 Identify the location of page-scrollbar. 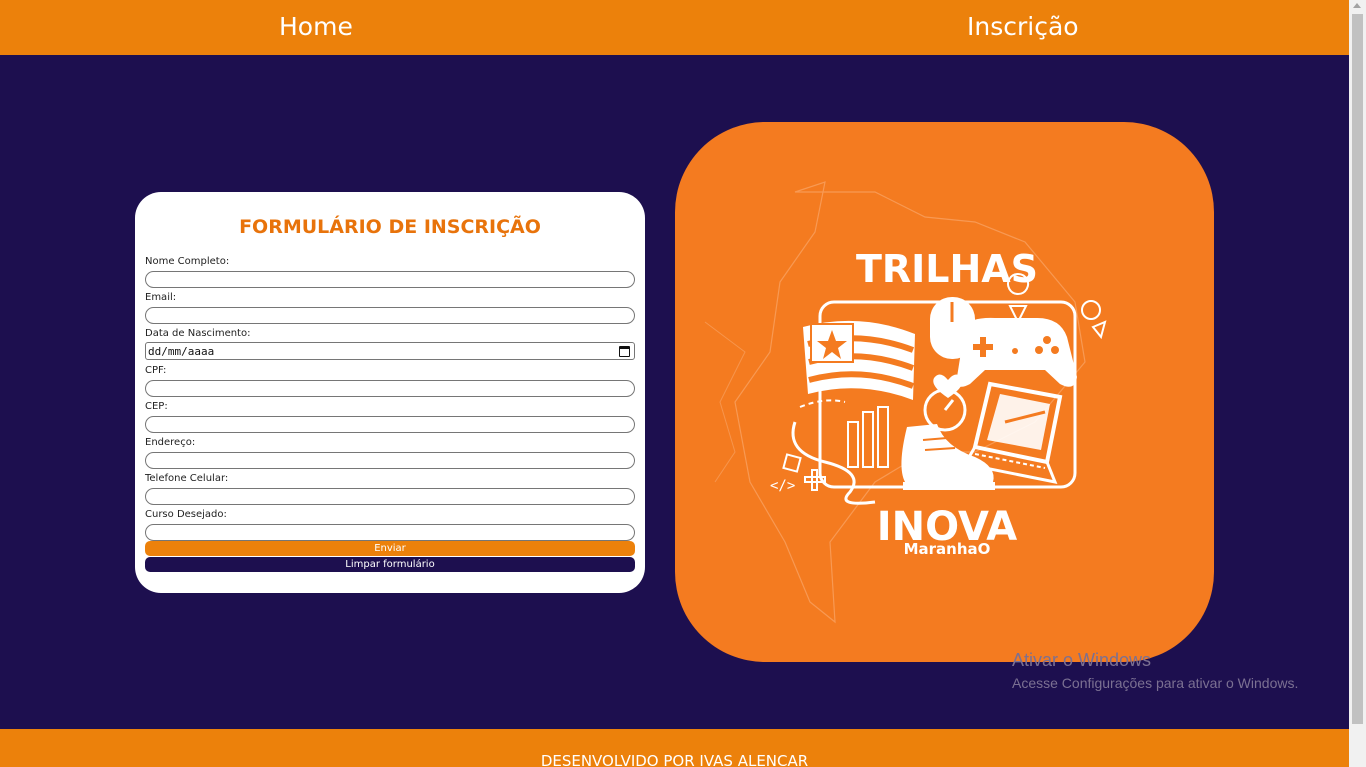
(1357, 383).